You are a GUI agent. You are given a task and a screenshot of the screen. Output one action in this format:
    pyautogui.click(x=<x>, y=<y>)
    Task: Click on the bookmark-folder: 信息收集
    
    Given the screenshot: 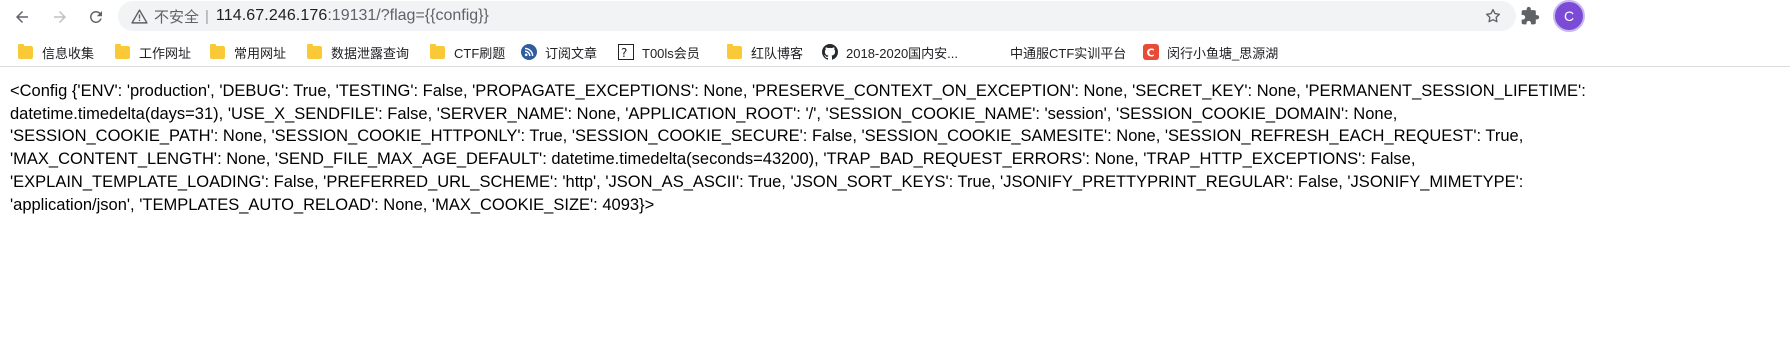 What is the action you would take?
    pyautogui.click(x=56, y=52)
    